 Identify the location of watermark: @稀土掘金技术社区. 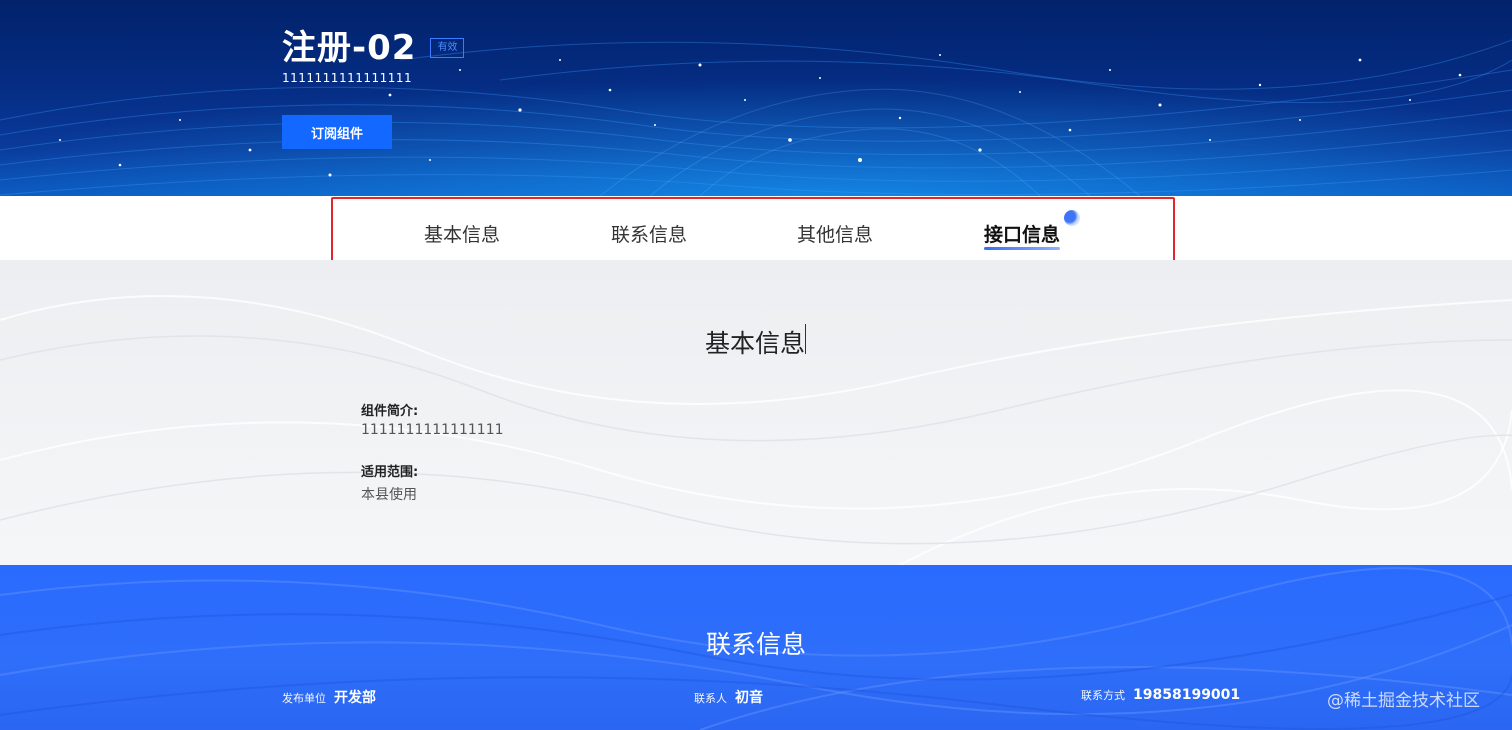
(1403, 701).